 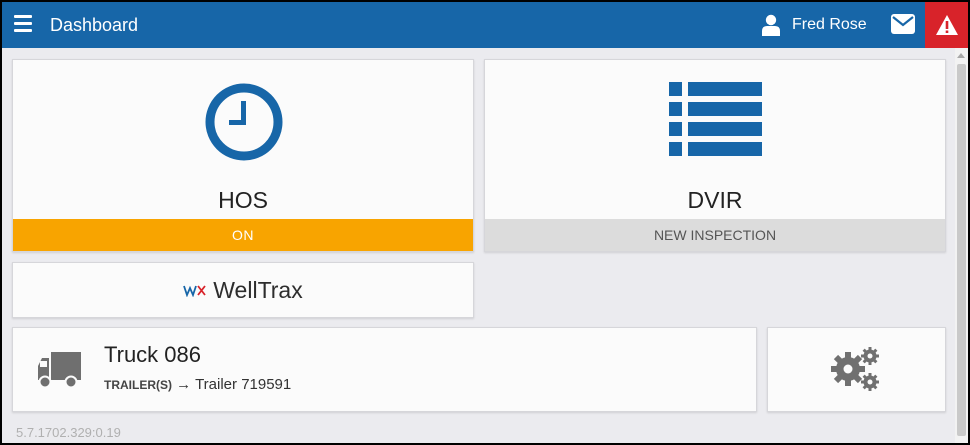 I want to click on user-icon, so click(x=771, y=25).